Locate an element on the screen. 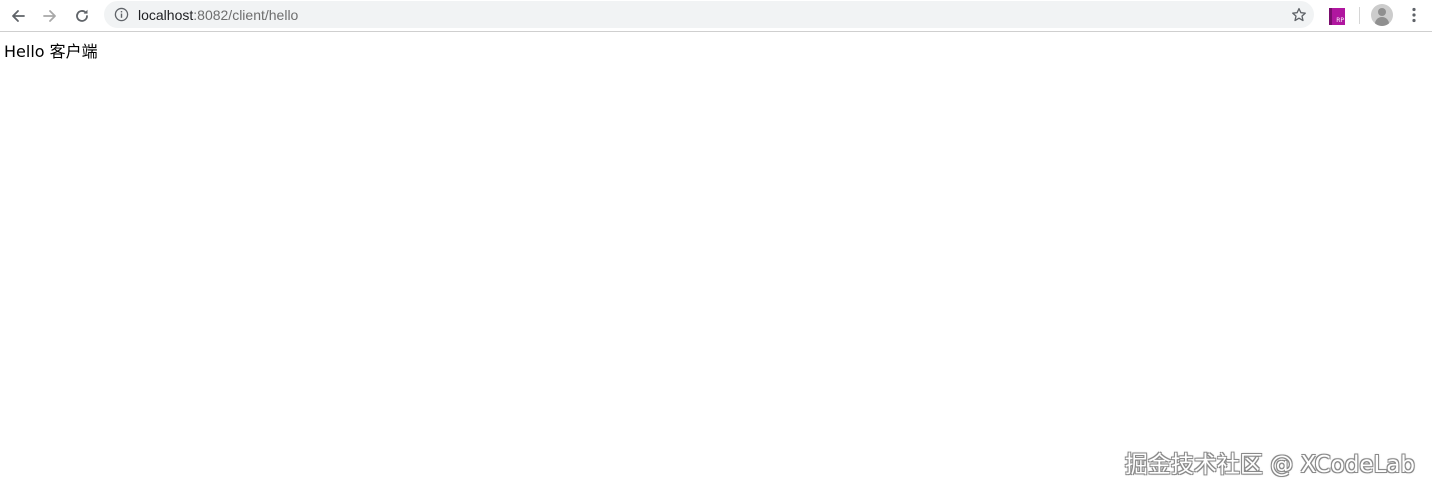  reload-button is located at coordinates (82, 16).